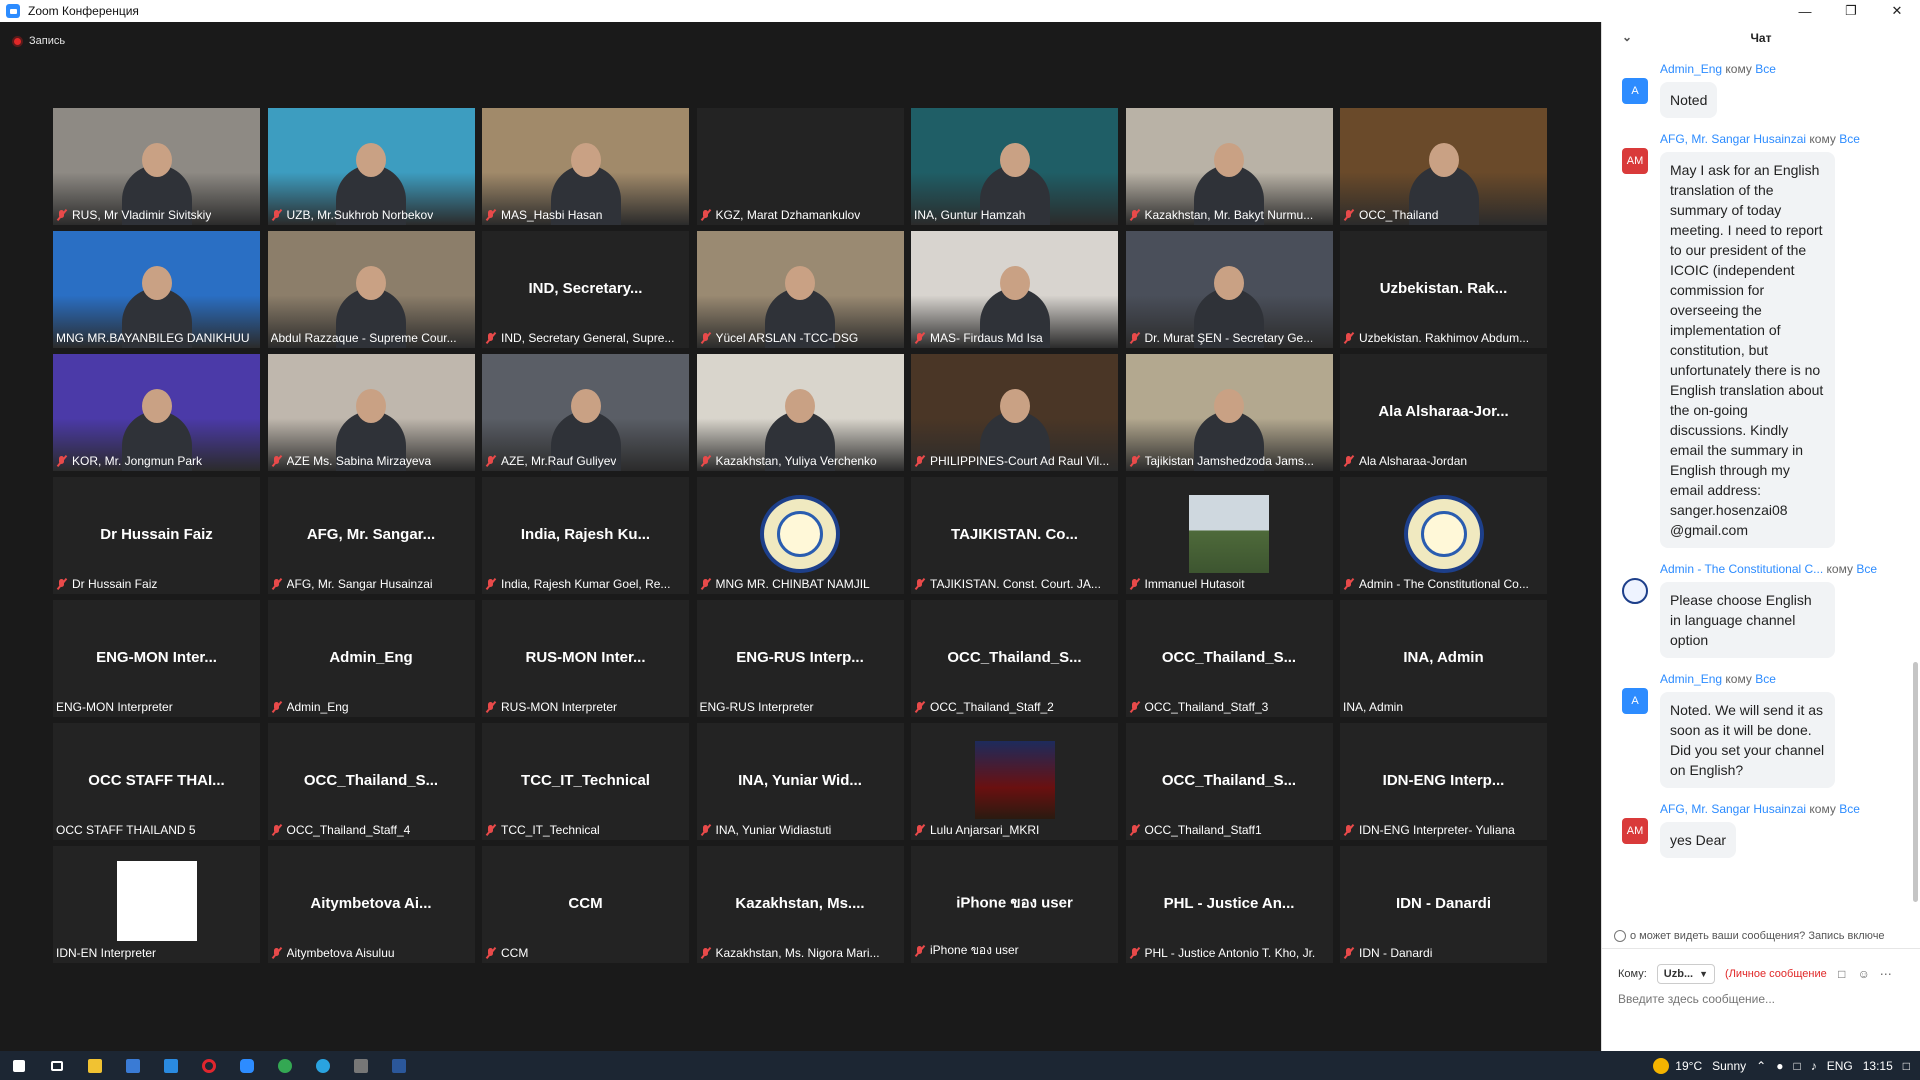 The image size is (1920, 1080). What do you see at coordinates (800, 166) in the screenshot?
I see `participant-tile: KGZ, Marat Dzhamankulov` at bounding box center [800, 166].